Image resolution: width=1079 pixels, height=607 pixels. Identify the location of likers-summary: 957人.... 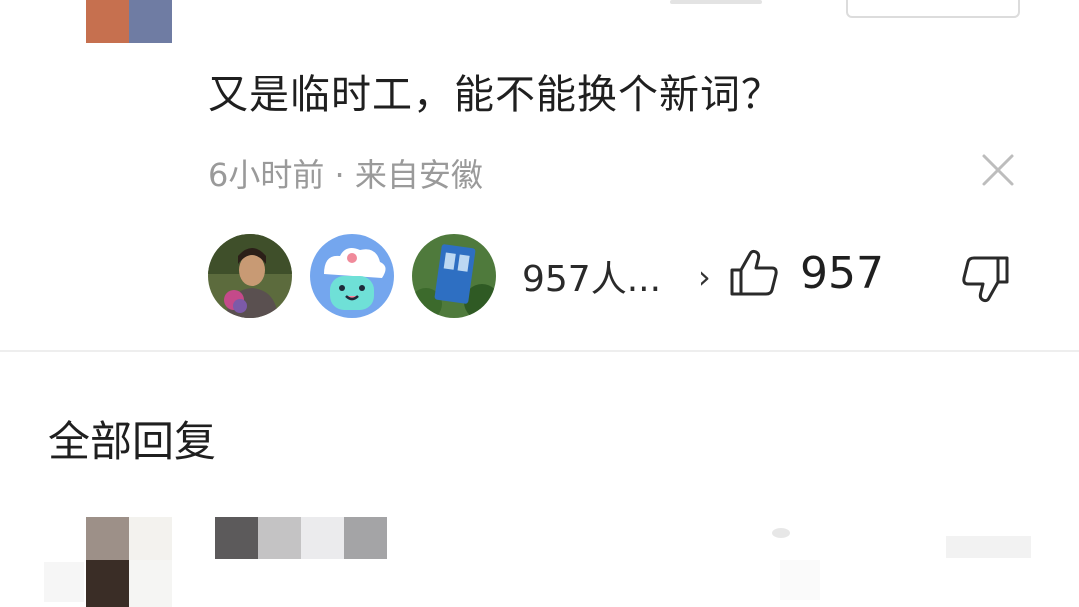
(591, 276).